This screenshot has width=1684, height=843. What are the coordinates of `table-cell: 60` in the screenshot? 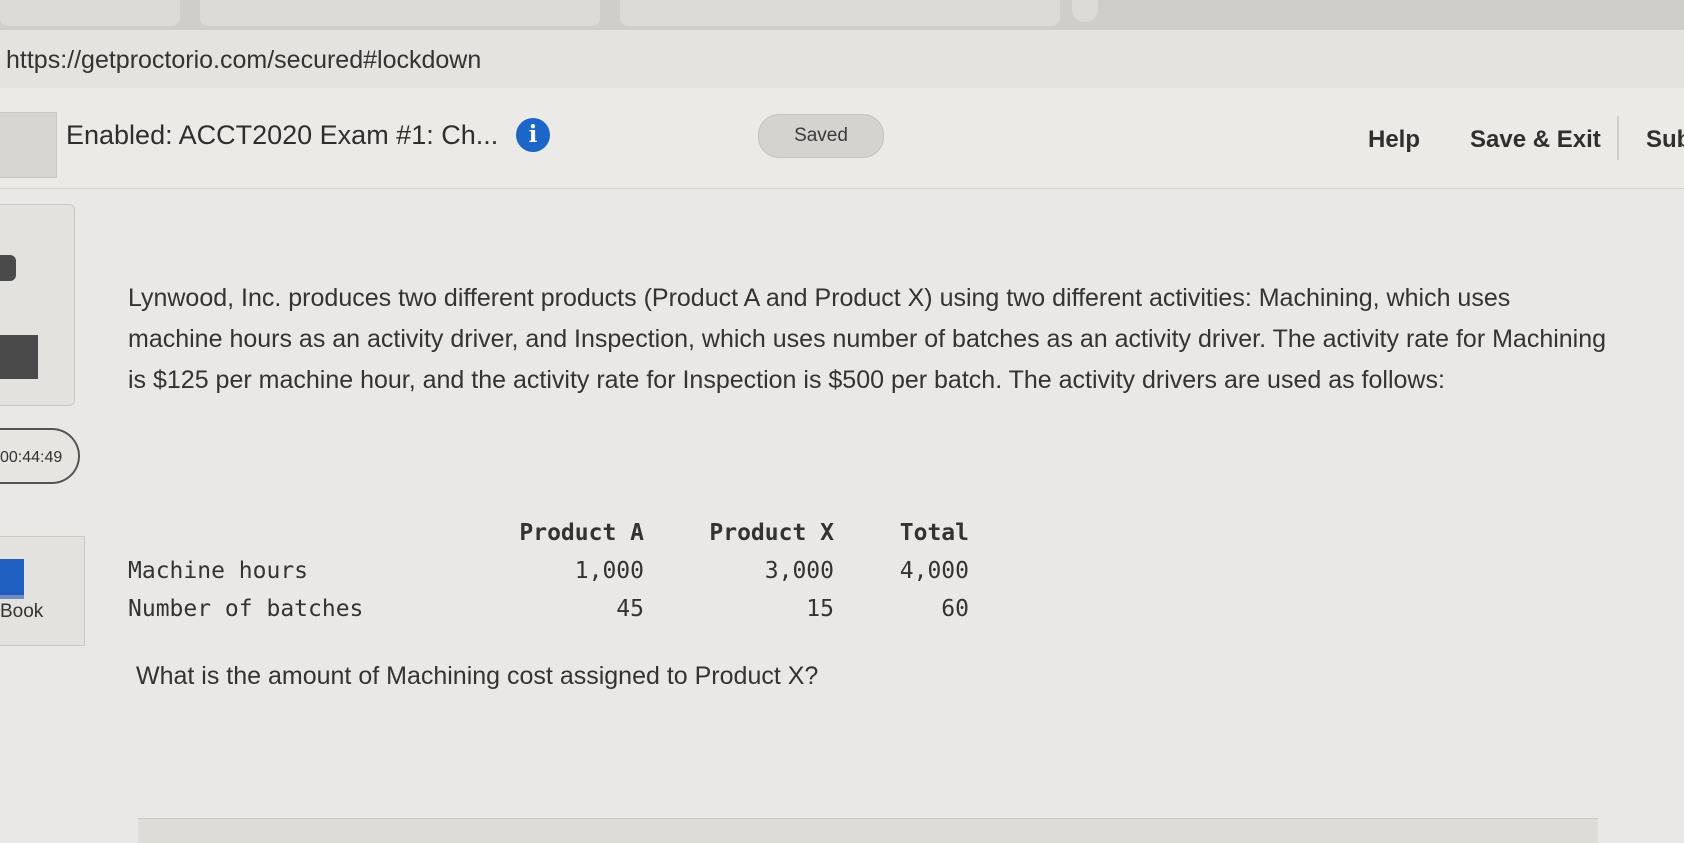 It's located at (955, 609).